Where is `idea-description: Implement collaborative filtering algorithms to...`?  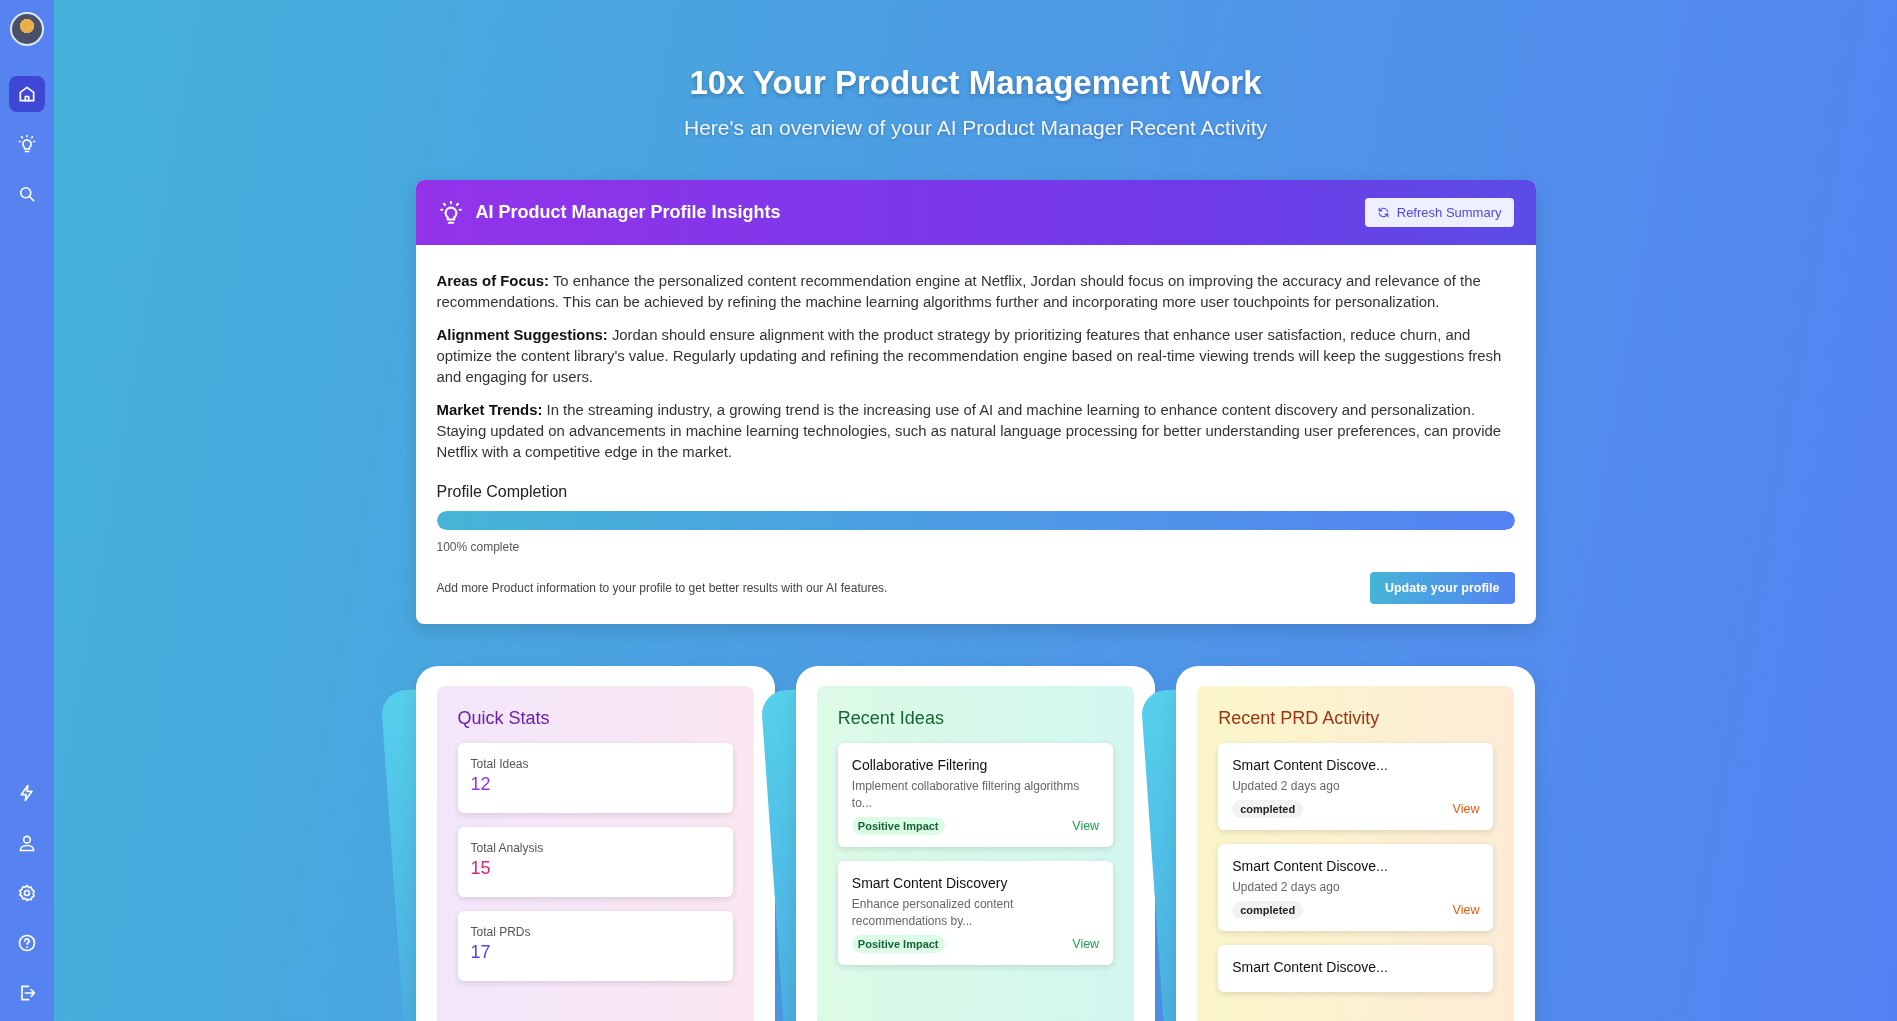 idea-description: Implement collaborative filtering algorithms to... is located at coordinates (966, 795).